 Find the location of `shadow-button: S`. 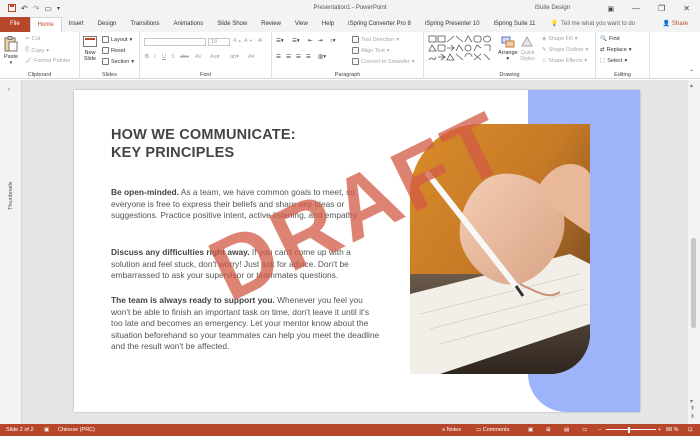

shadow-button: S is located at coordinates (173, 57).